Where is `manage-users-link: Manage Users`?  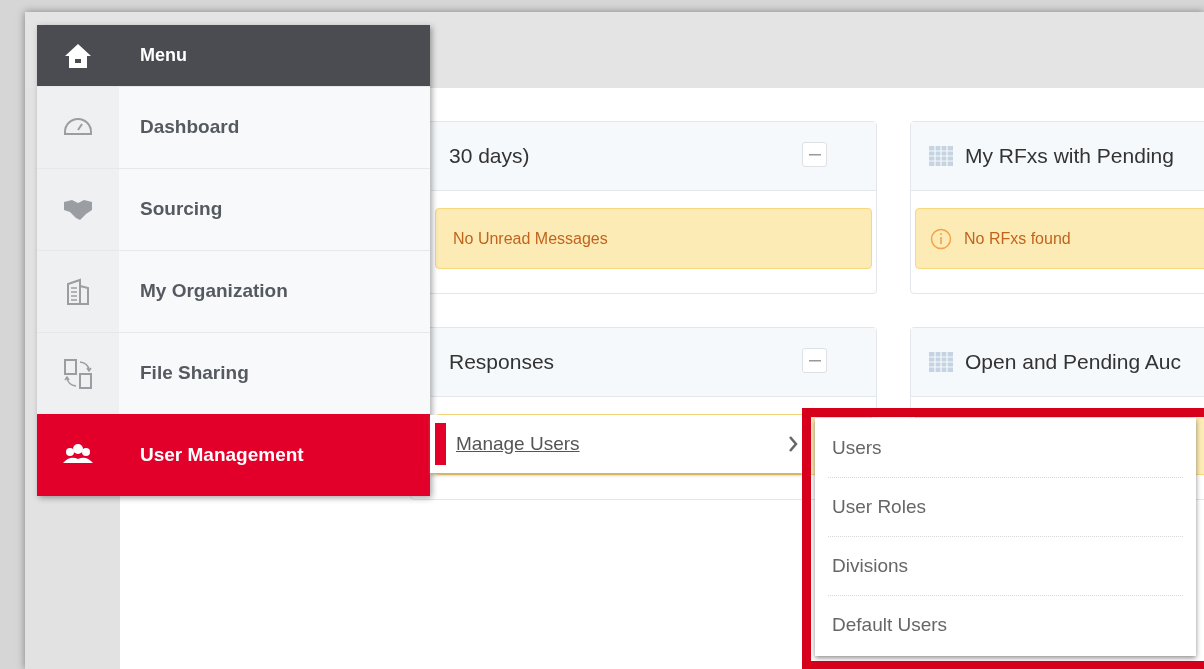 manage-users-link: Manage Users is located at coordinates (622, 444).